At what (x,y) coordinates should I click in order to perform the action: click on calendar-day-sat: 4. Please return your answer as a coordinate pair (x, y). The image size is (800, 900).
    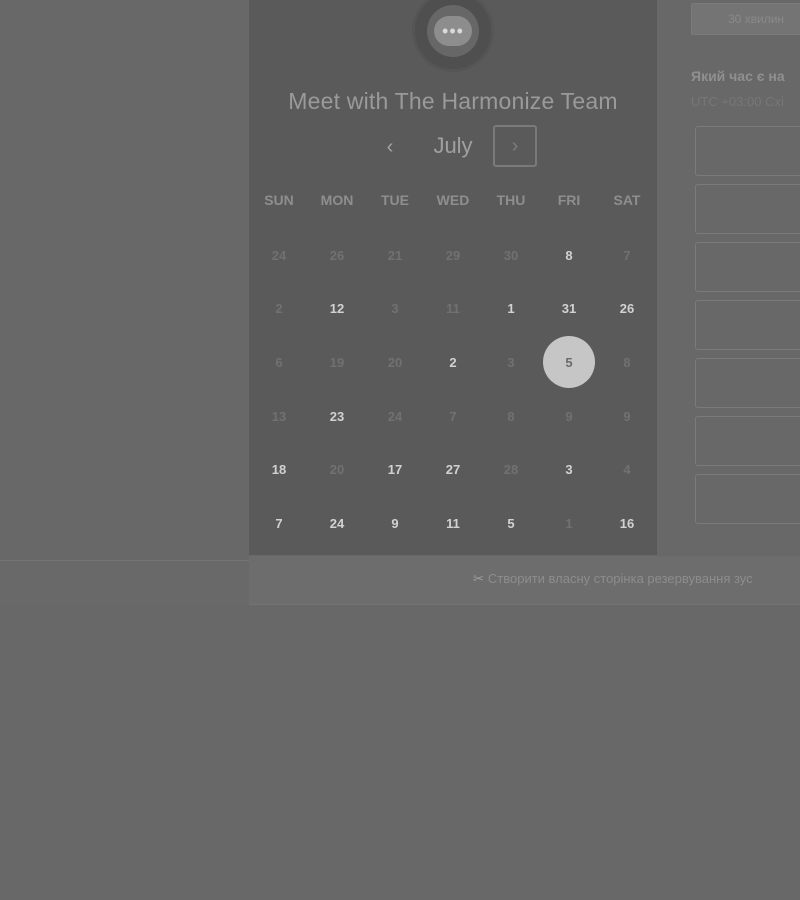
    Looking at the image, I should click on (627, 469).